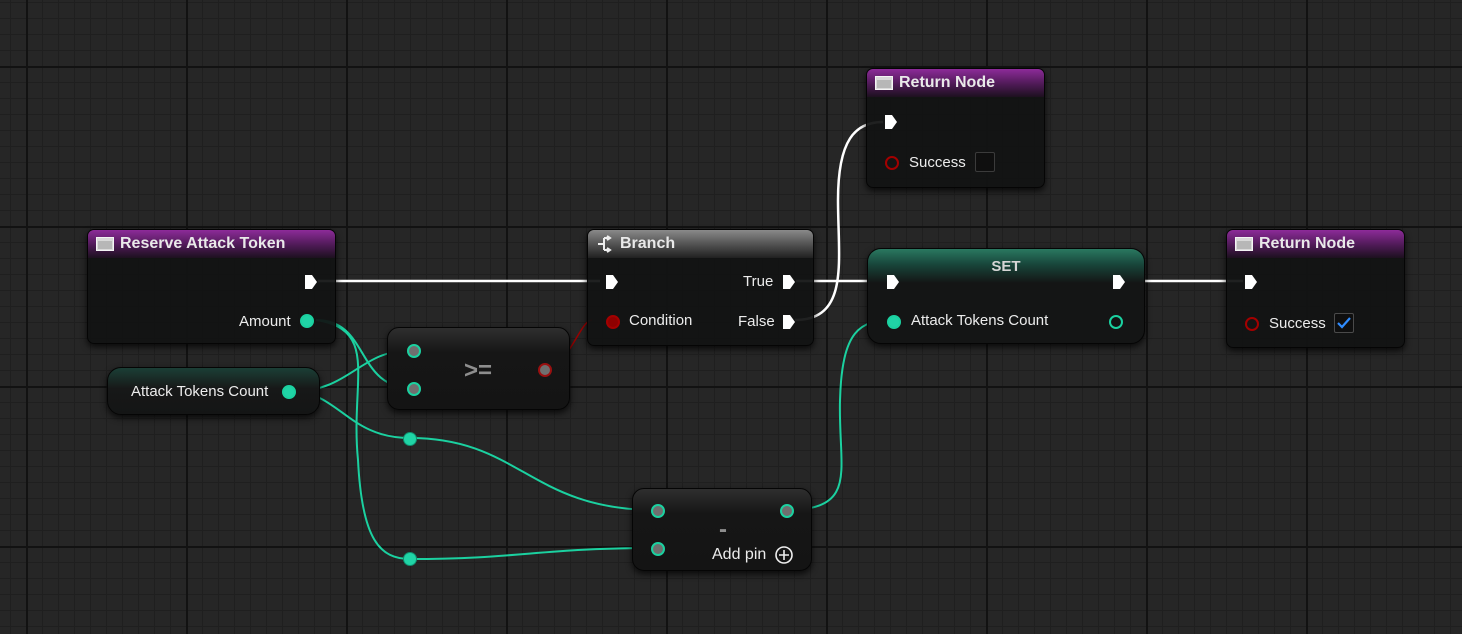 The image size is (1462, 634). Describe the element at coordinates (648, 243) in the screenshot. I see `branch-title: Branch` at that location.